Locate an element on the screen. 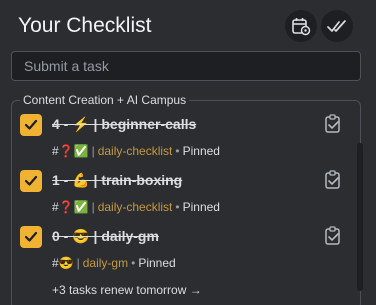  group-label: Content Creation + AI Campus is located at coordinates (105, 100).